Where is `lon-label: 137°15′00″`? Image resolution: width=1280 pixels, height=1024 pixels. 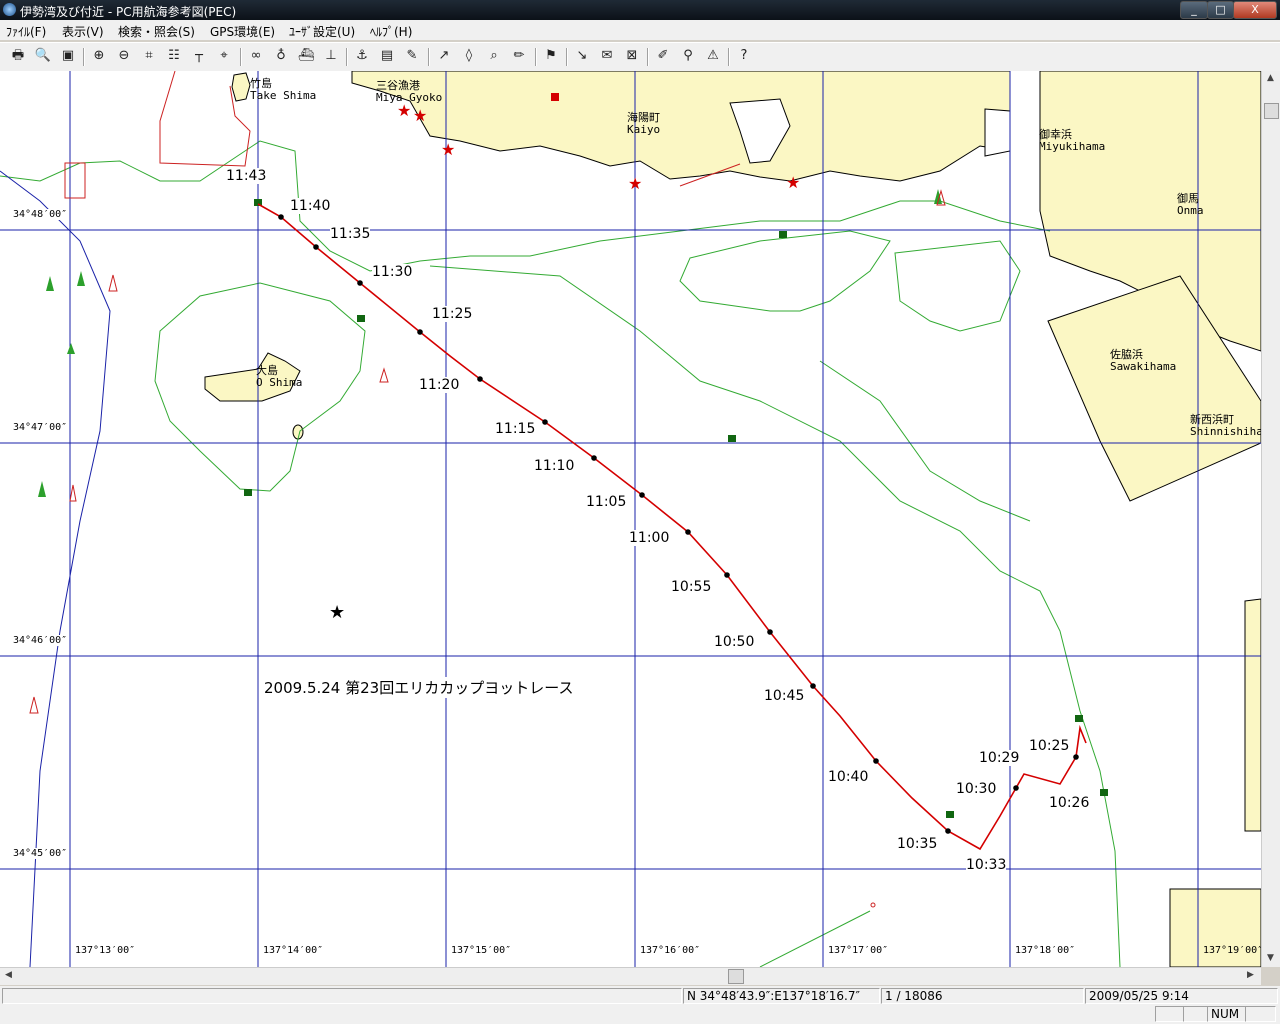
lon-label: 137°15′00″ is located at coordinates (481, 950).